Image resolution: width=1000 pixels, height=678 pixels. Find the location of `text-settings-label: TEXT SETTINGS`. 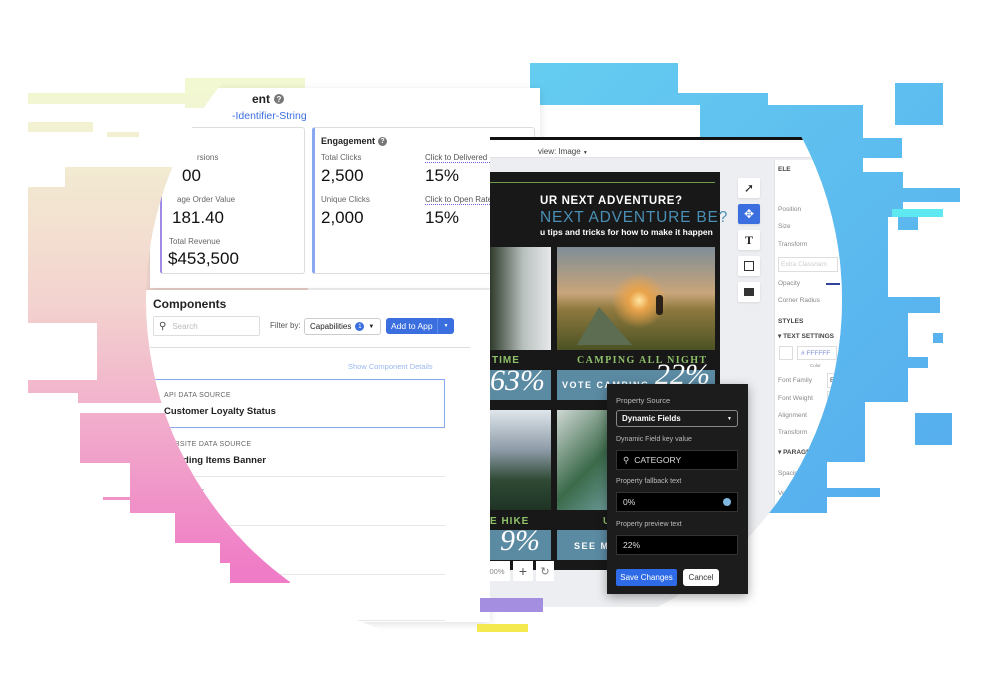

text-settings-label: TEXT SETTINGS is located at coordinates (808, 336).